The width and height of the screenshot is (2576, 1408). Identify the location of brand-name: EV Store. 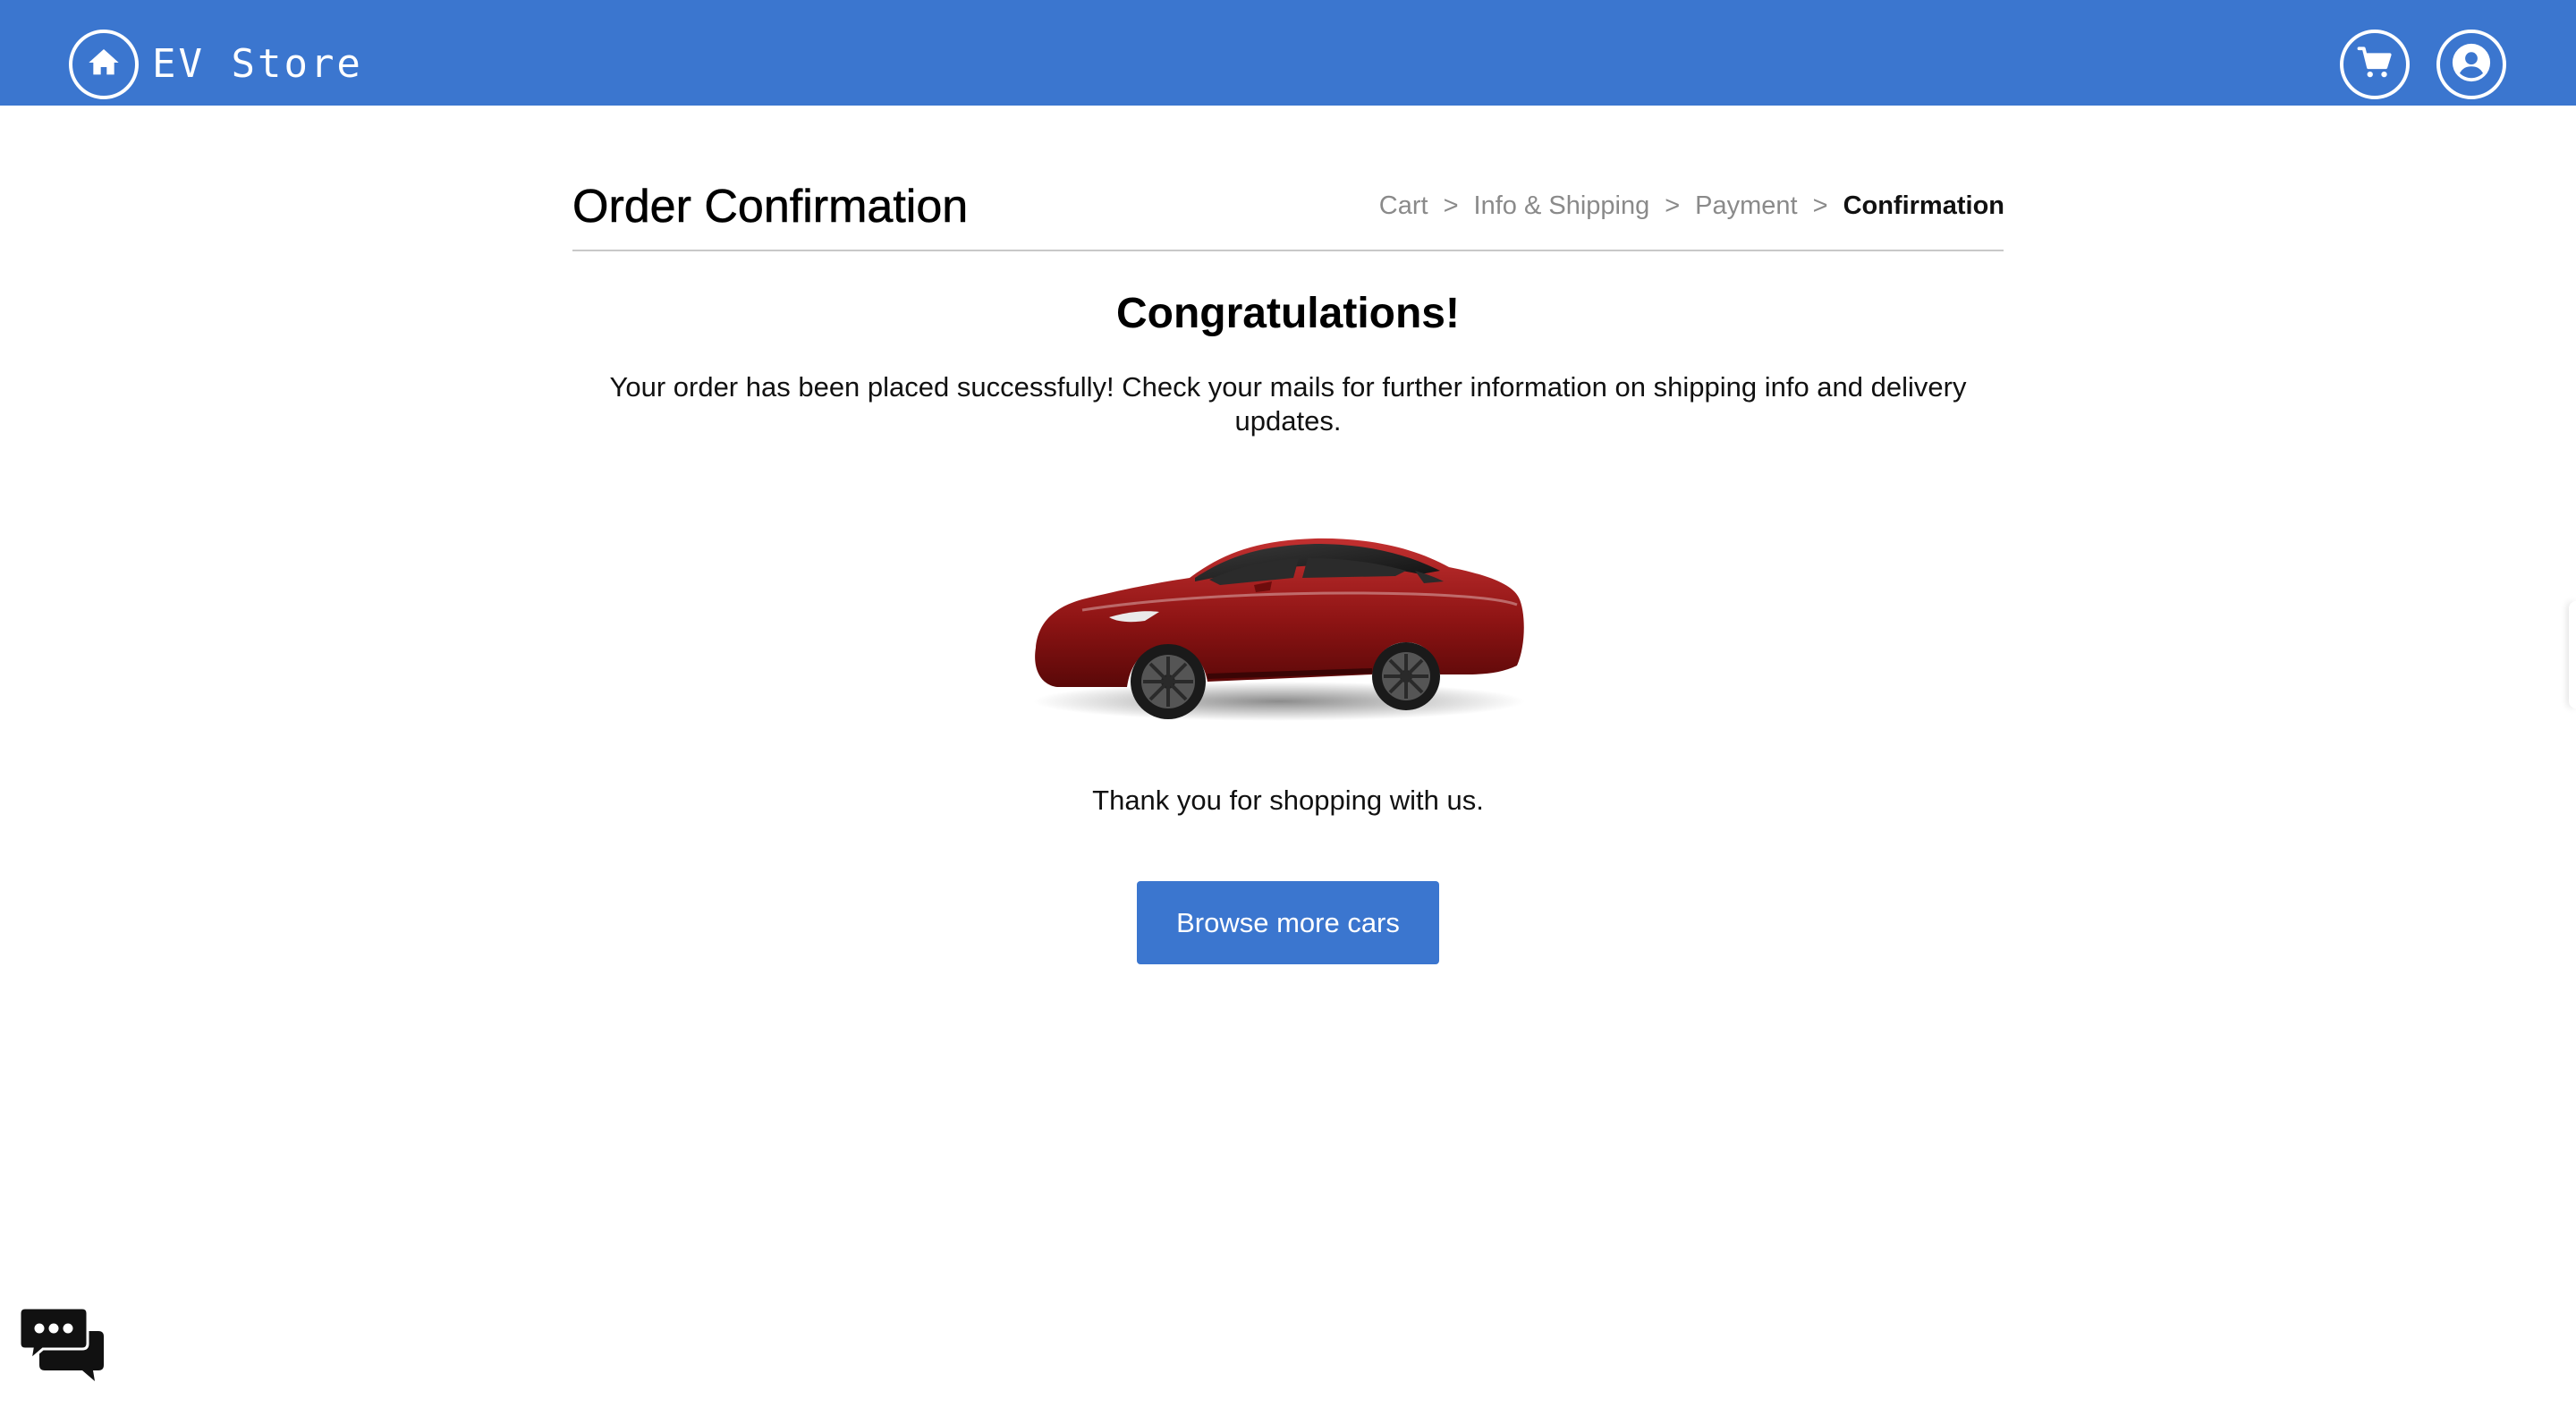
(257, 64).